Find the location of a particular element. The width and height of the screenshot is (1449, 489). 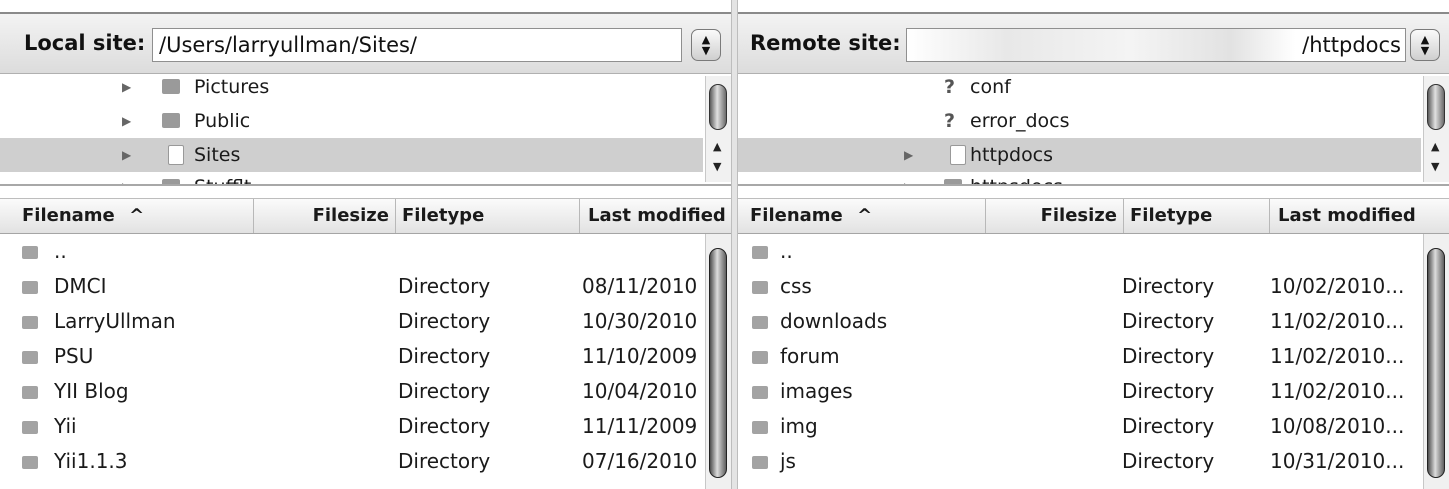

tree-item-label: conf is located at coordinates (990, 87).